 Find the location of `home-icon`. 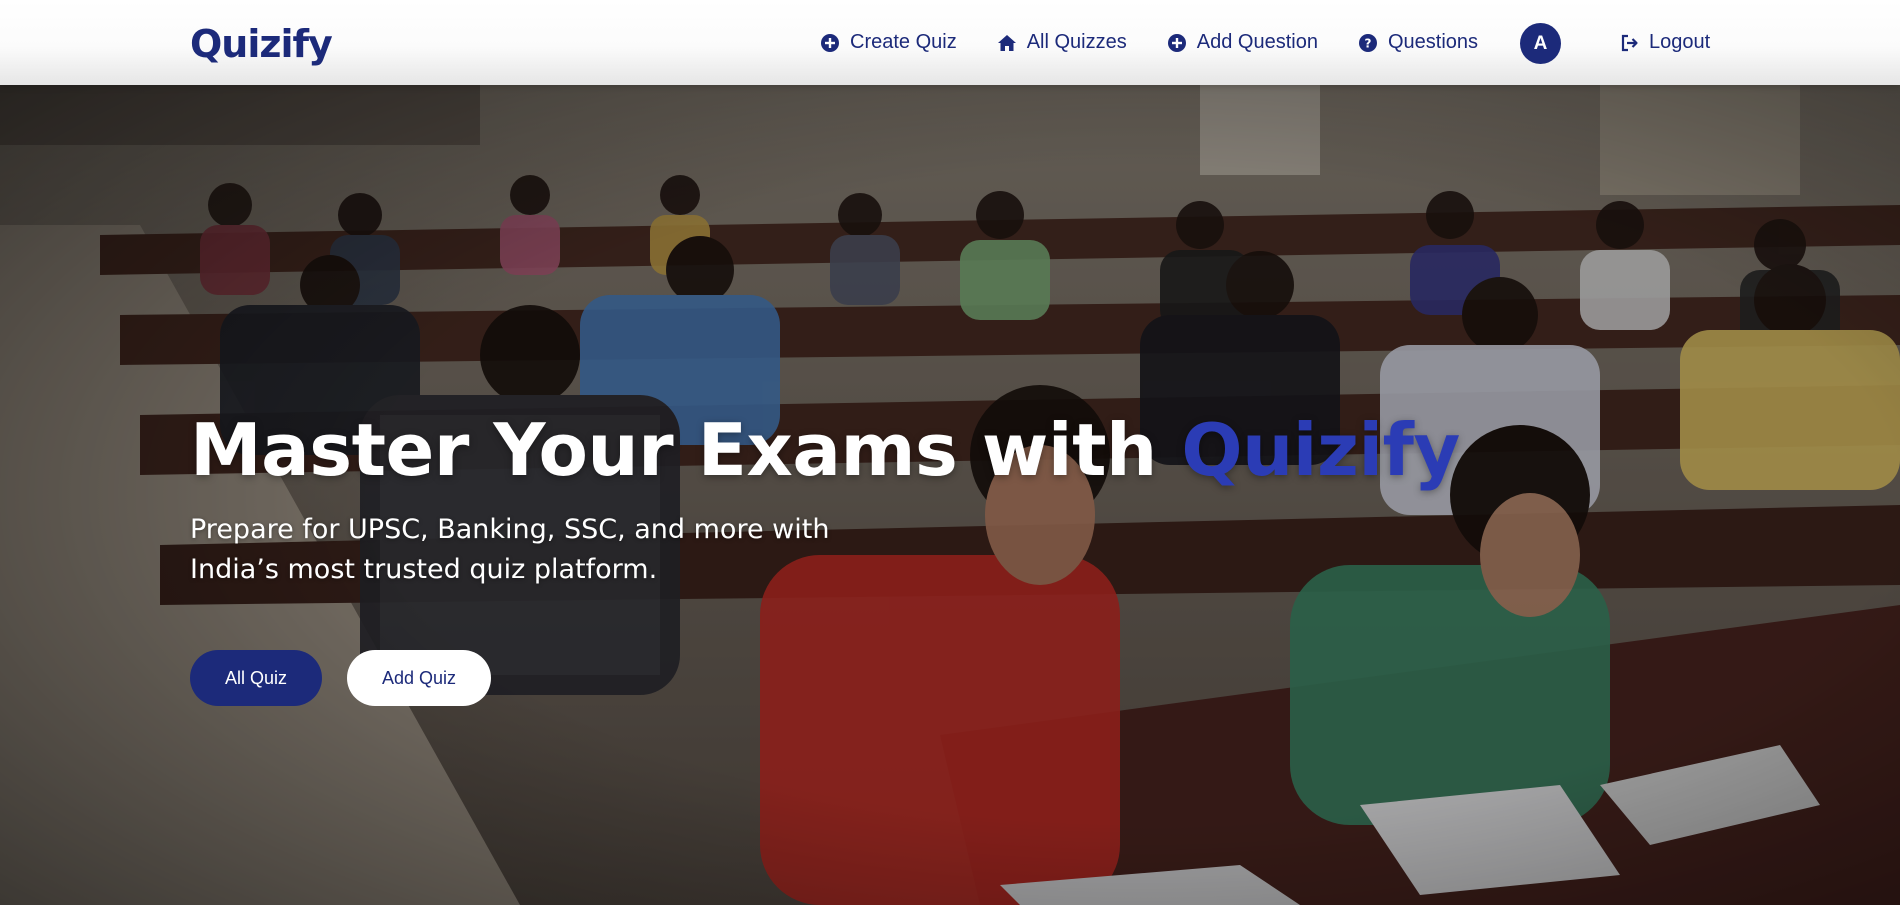

home-icon is located at coordinates (1007, 43).